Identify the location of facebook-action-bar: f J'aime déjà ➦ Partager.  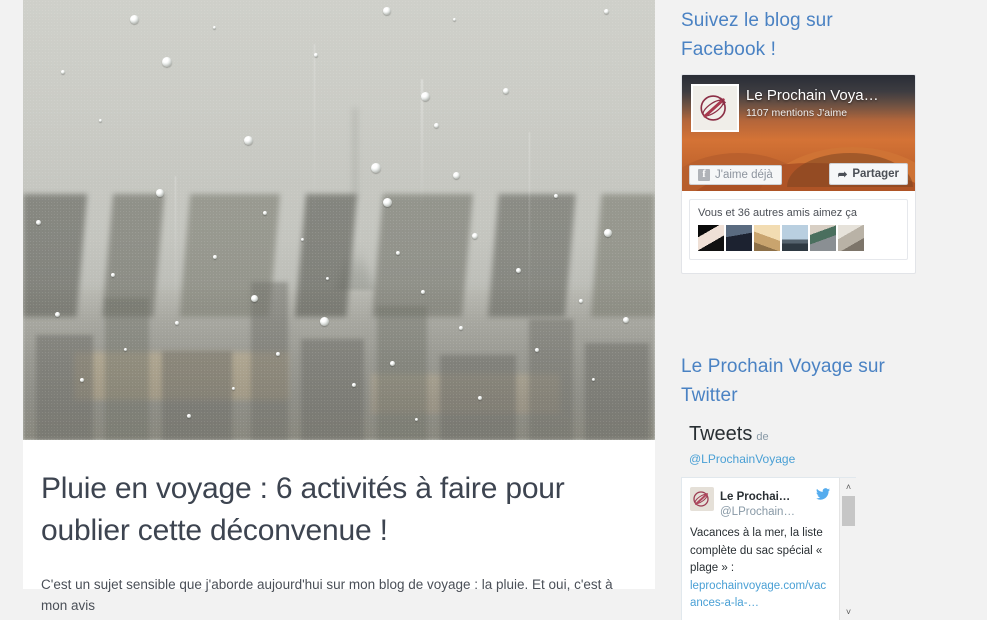
(798, 174).